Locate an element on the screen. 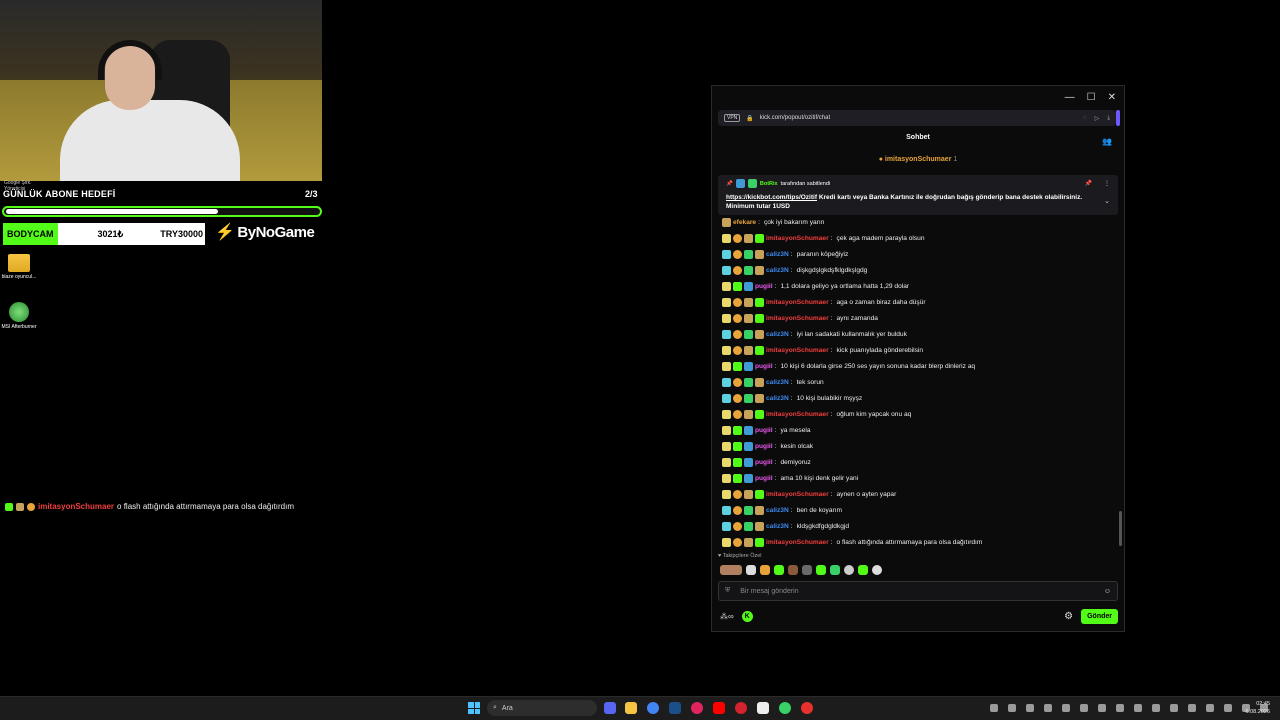 The height and width of the screenshot is (720, 1280). url-text: kick.com/popout/ozitif/chat is located at coordinates (795, 118).